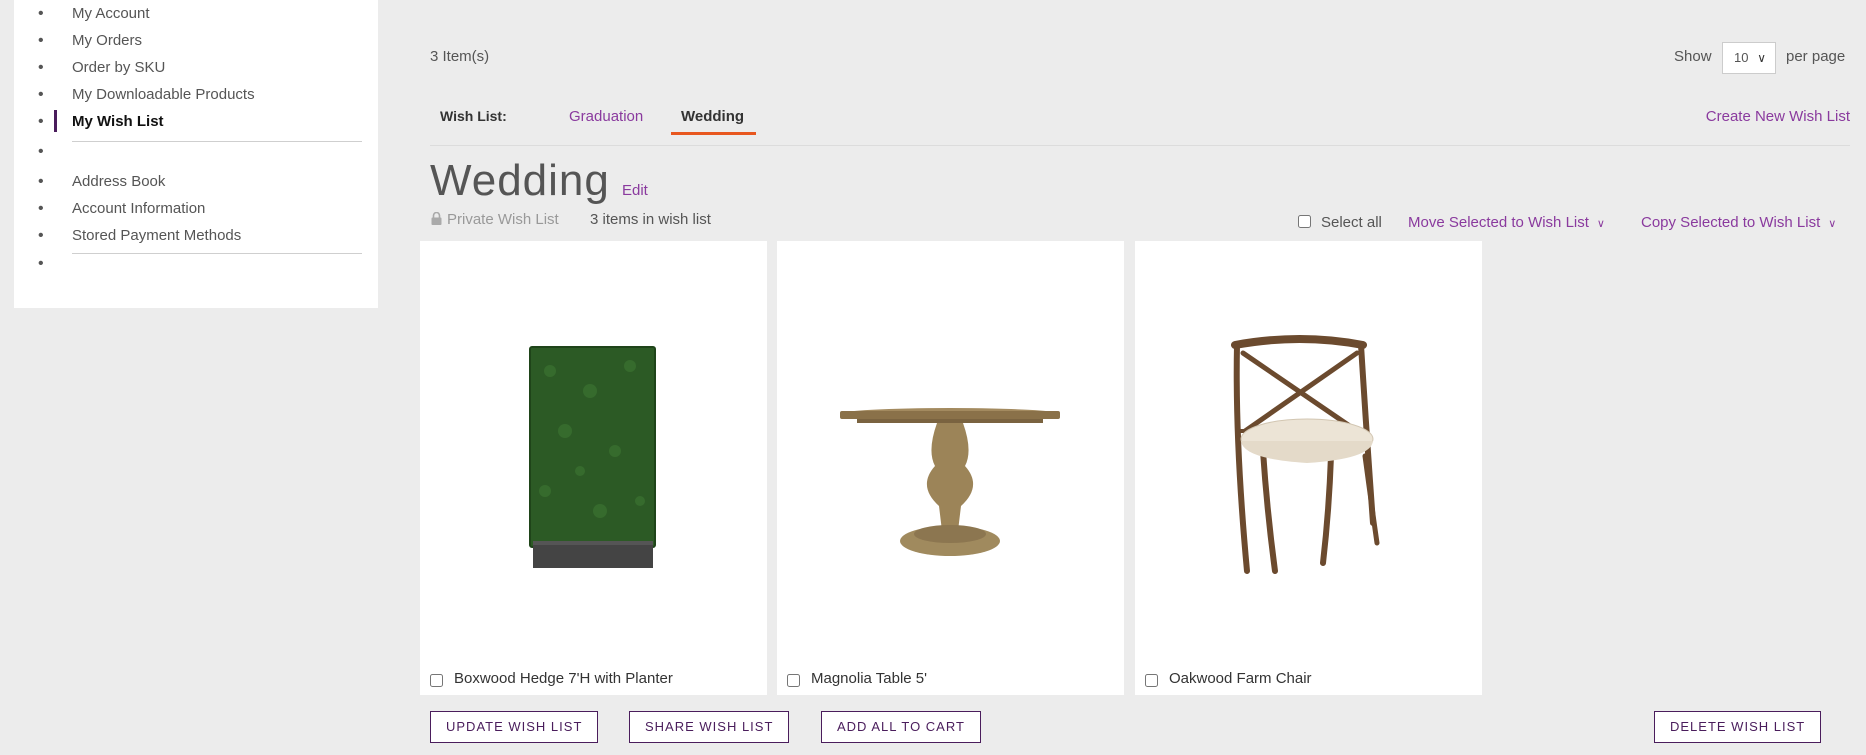 This screenshot has height=755, width=1866. Describe the element at coordinates (712, 116) in the screenshot. I see `tab-wedding: Wedding` at that location.